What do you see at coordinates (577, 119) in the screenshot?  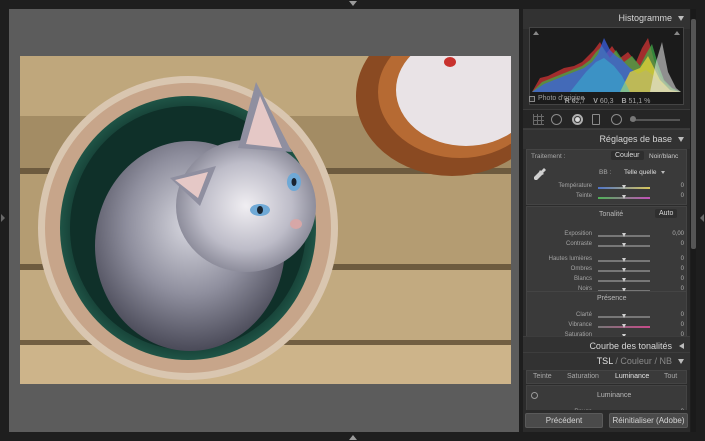 I see `spot-removal-icon` at bounding box center [577, 119].